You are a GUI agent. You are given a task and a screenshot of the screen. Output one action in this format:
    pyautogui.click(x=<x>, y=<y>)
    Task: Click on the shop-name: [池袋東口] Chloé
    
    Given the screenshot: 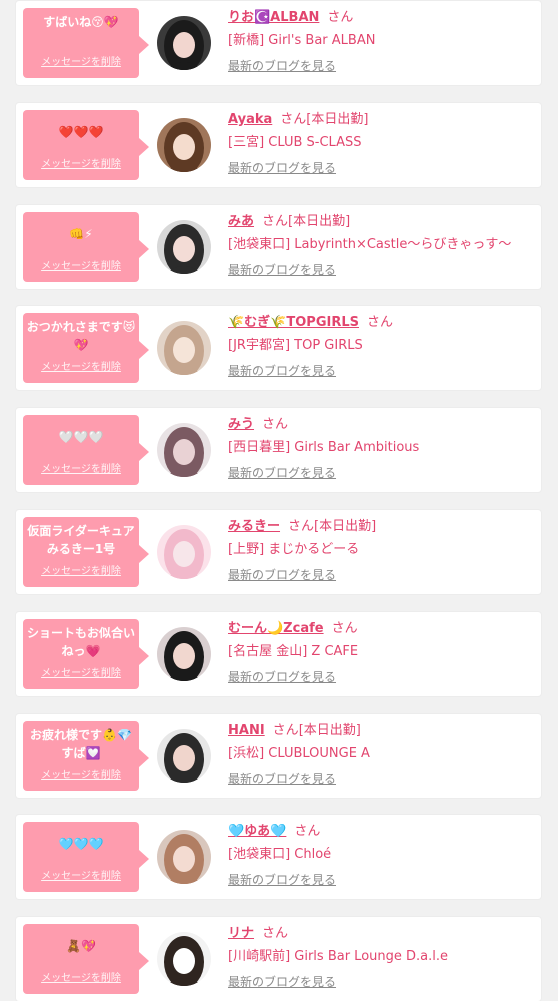 What is the action you would take?
    pyautogui.click(x=280, y=855)
    